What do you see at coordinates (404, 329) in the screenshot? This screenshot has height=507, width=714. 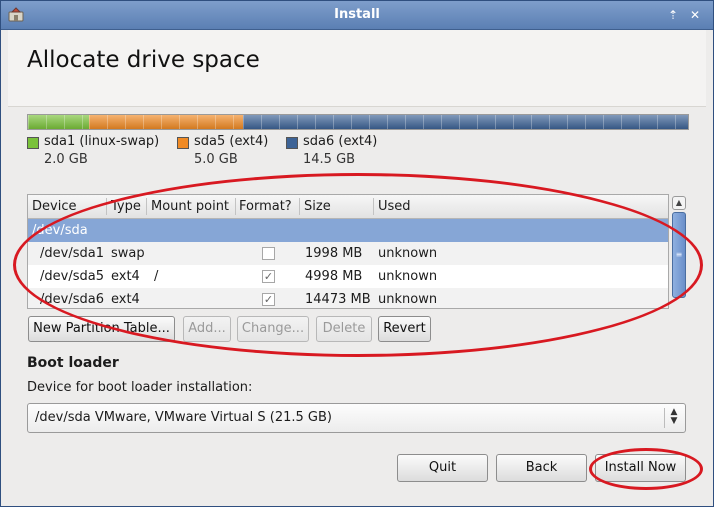 I see `revert-button: Revert` at bounding box center [404, 329].